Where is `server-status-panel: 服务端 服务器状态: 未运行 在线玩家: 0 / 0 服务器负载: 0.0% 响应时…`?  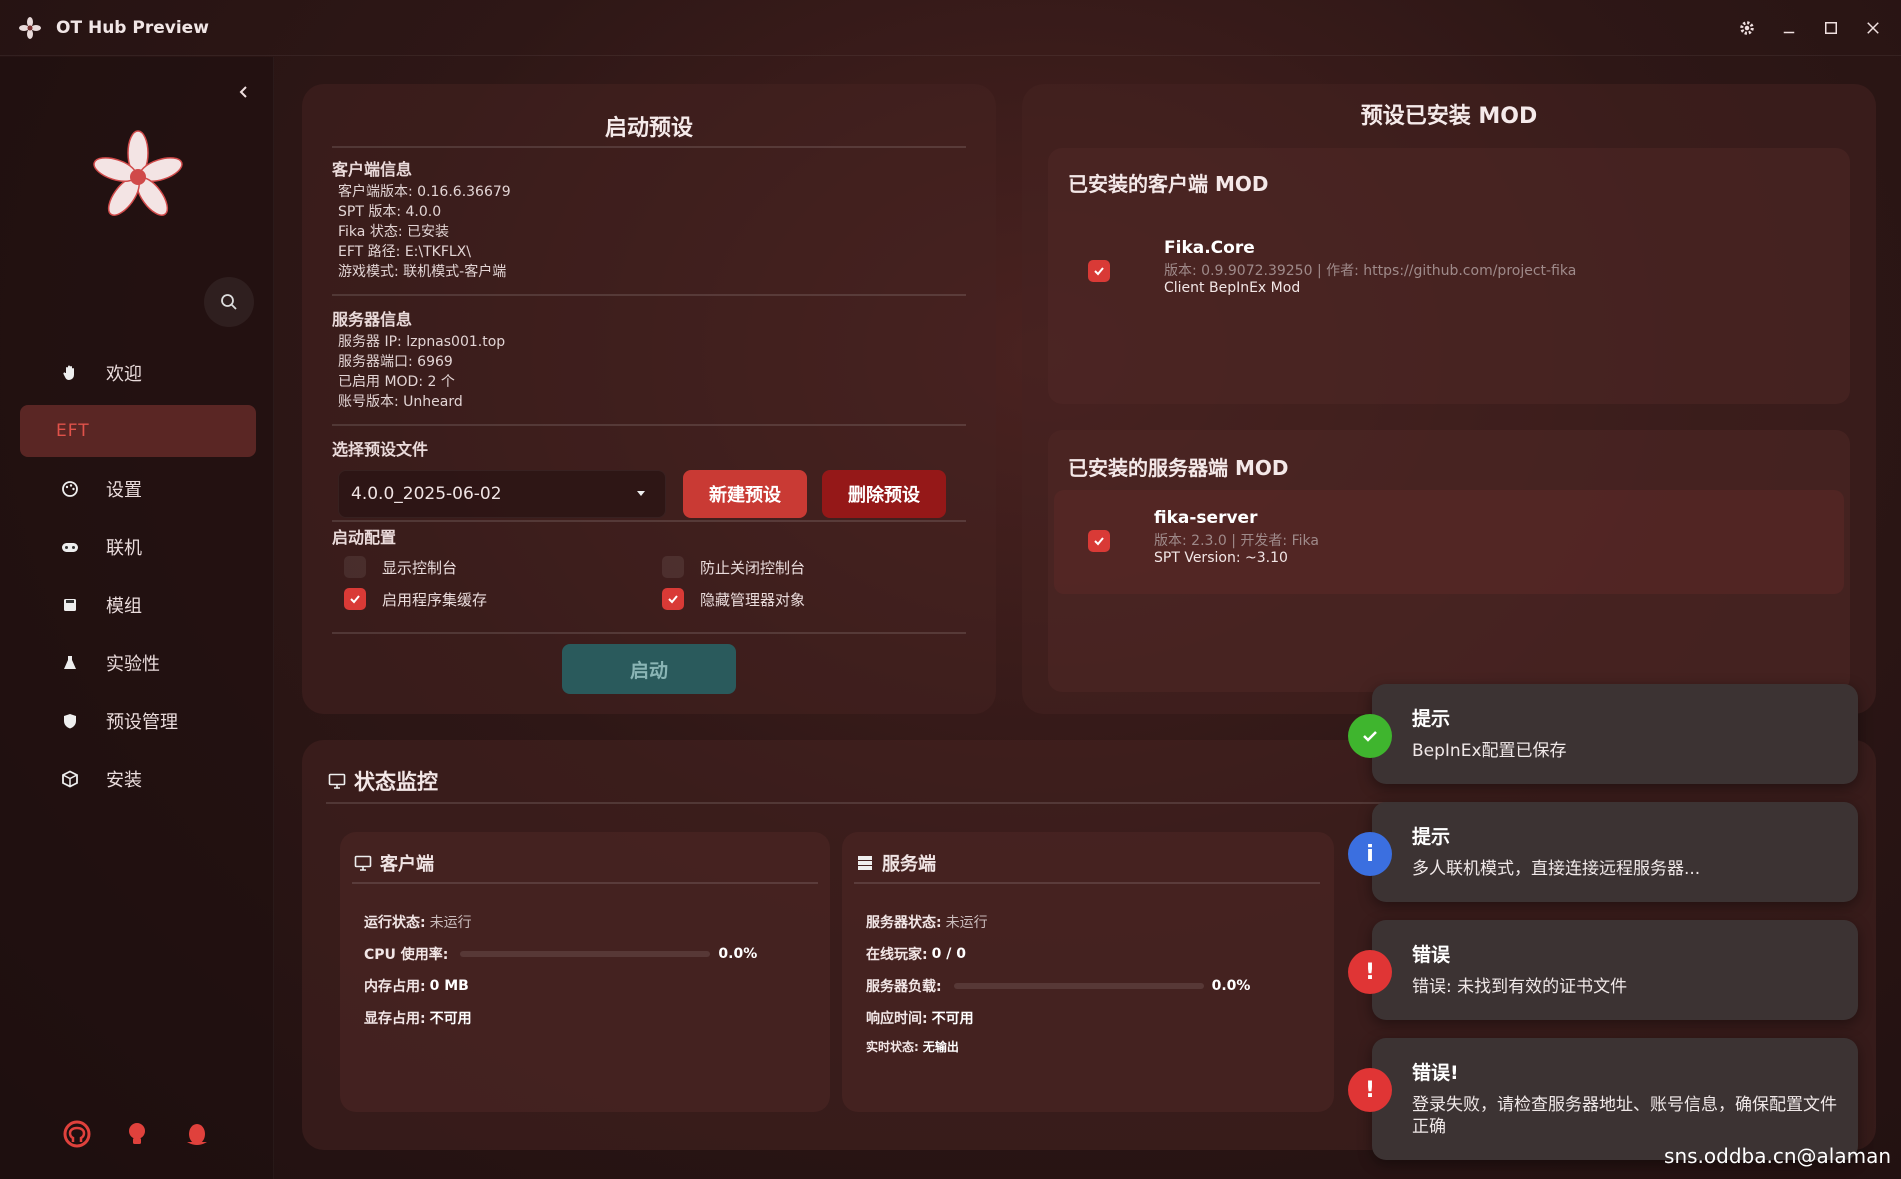 server-status-panel: 服务端 服务器状态: 未运行 在线玩家: 0 / 0 服务器负载: 0.0% 响应时… is located at coordinates (1088, 972).